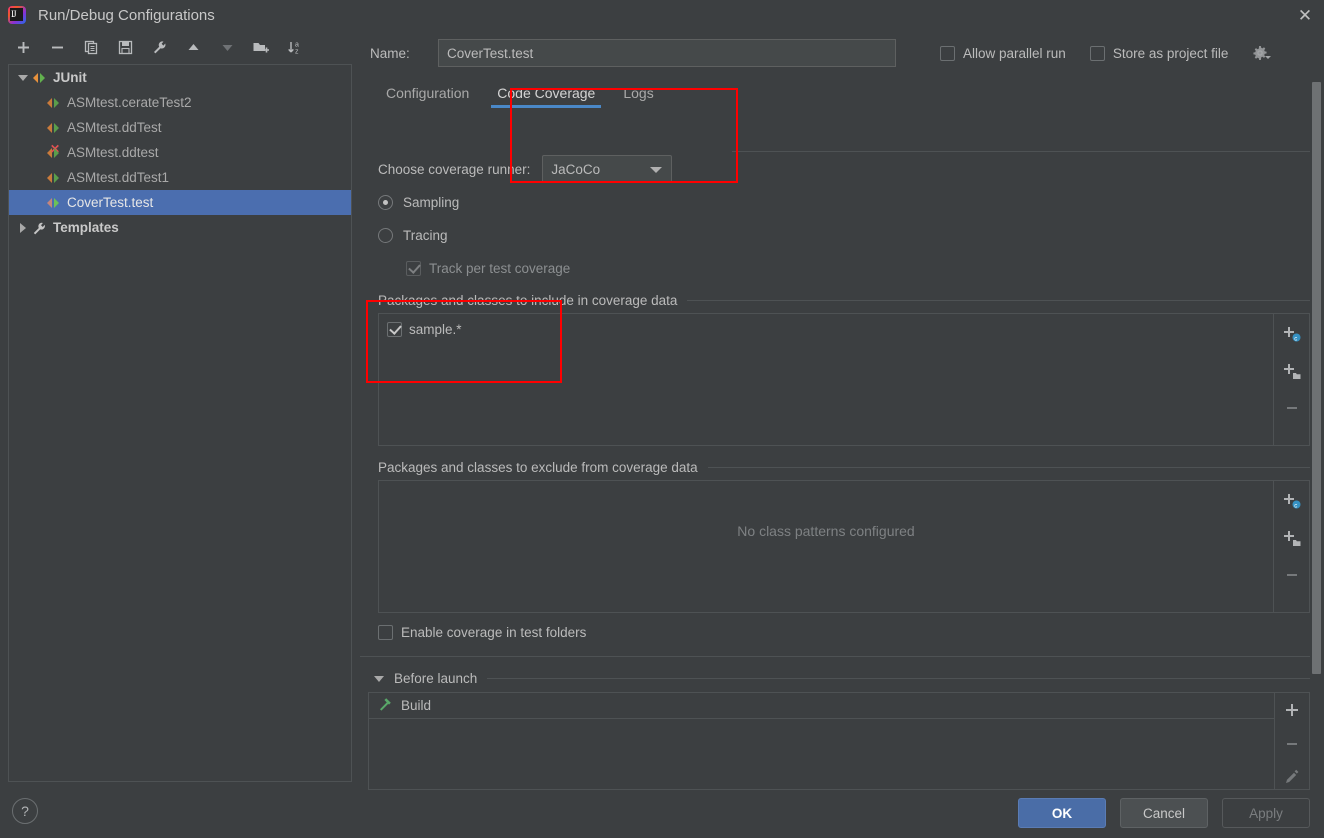 This screenshot has width=1324, height=838. I want to click on list-item: sample.*, so click(826, 325).